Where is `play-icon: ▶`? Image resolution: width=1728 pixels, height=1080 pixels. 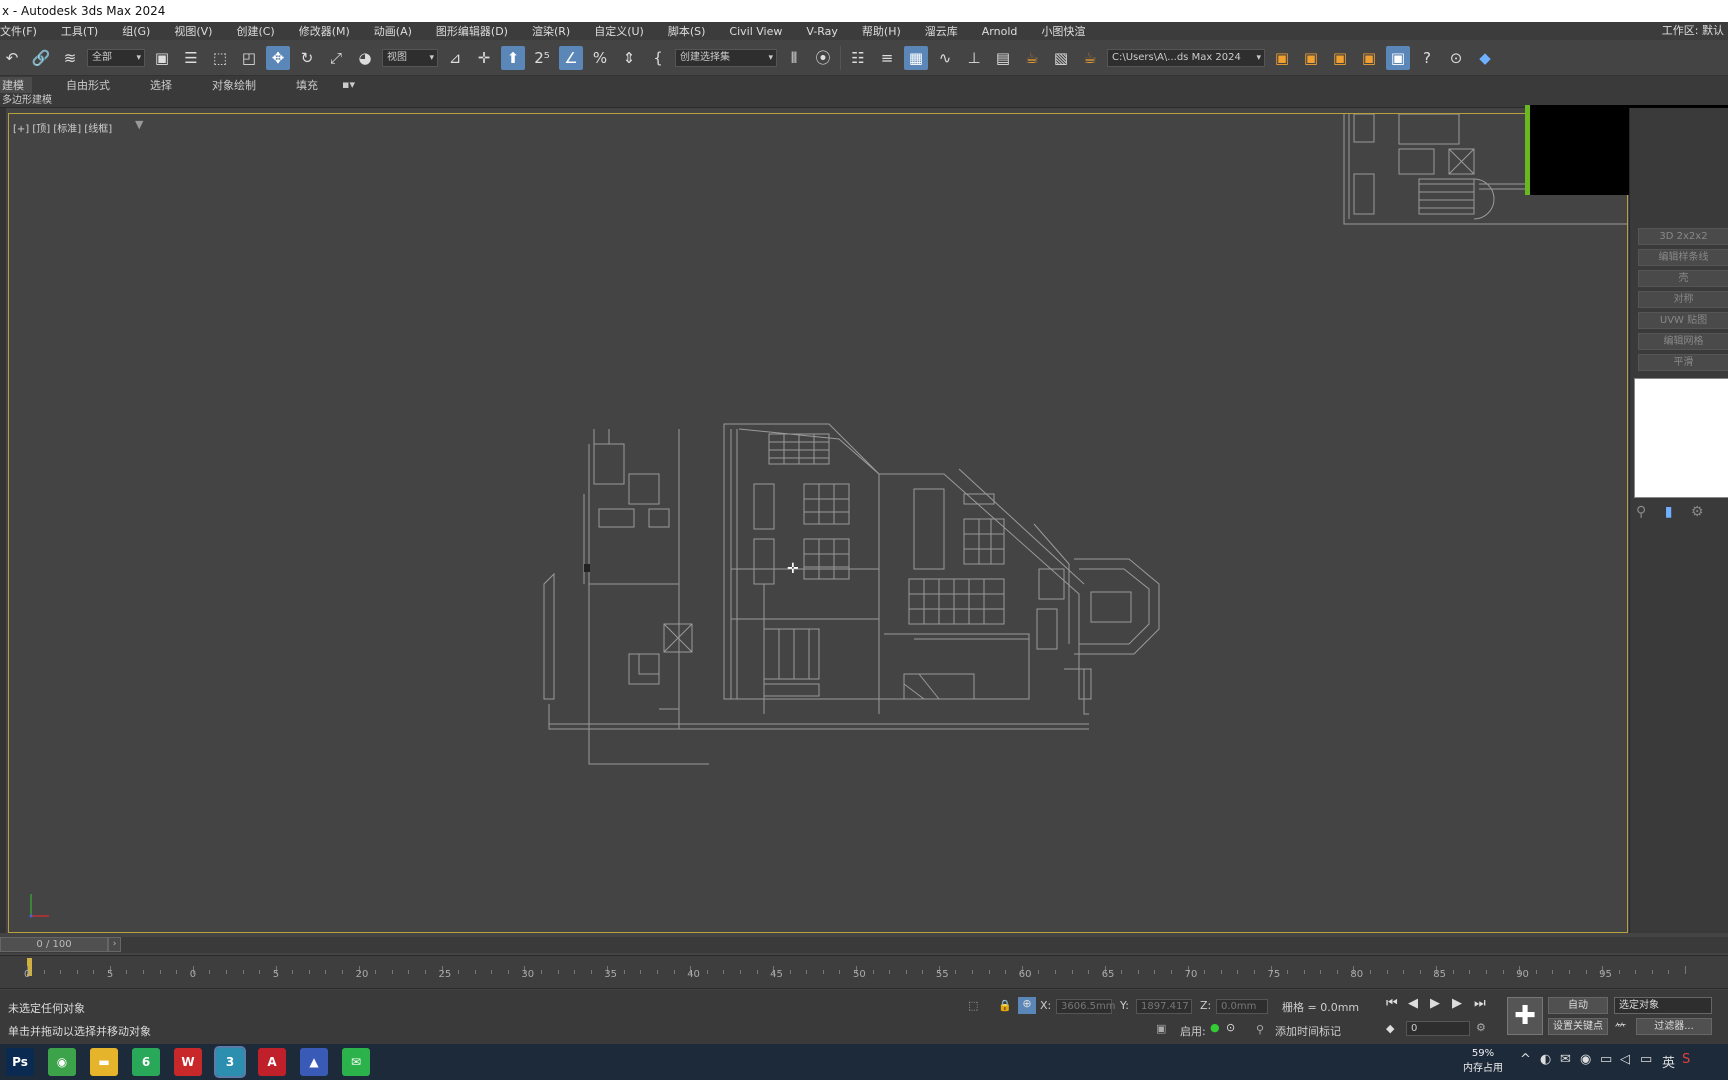
play-icon: ▶ is located at coordinates (1435, 1003).